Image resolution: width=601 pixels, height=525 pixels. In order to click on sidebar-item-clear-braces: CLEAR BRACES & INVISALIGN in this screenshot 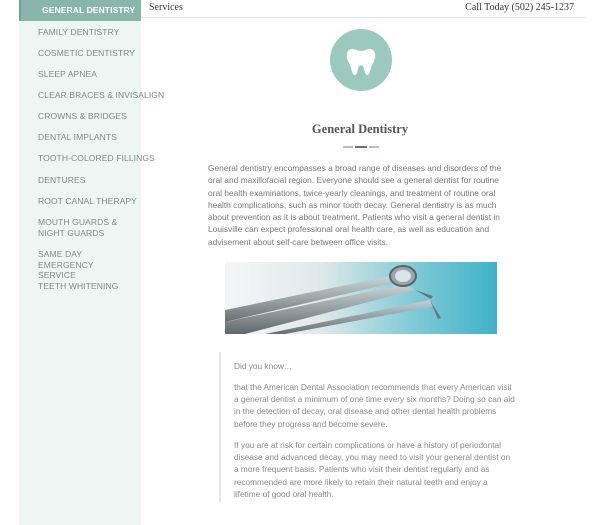, I will do `click(91, 95)`.